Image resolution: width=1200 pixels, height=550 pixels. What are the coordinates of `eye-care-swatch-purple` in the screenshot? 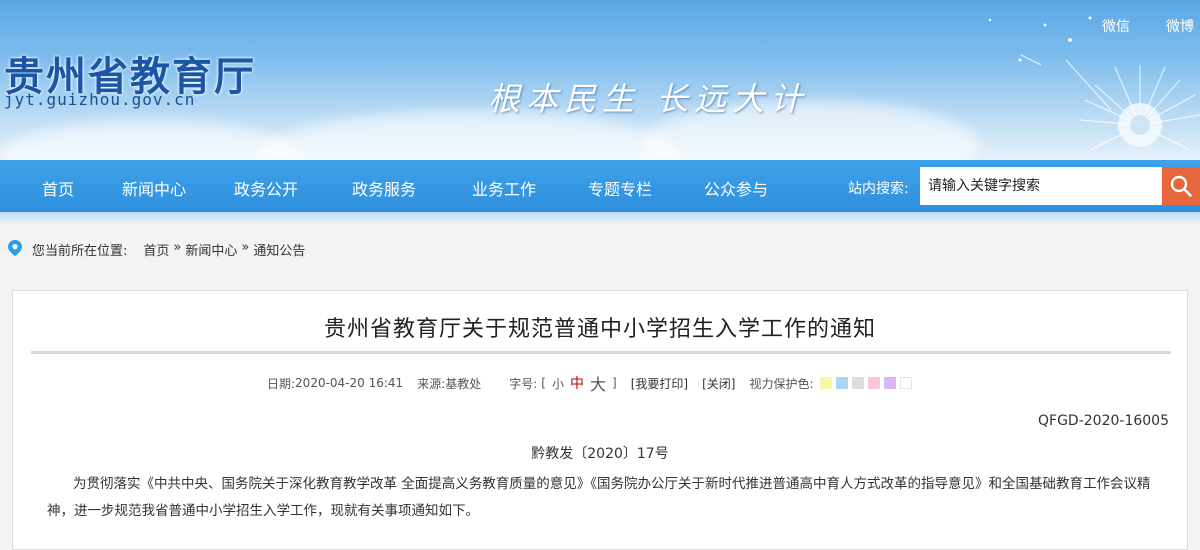 It's located at (889, 383).